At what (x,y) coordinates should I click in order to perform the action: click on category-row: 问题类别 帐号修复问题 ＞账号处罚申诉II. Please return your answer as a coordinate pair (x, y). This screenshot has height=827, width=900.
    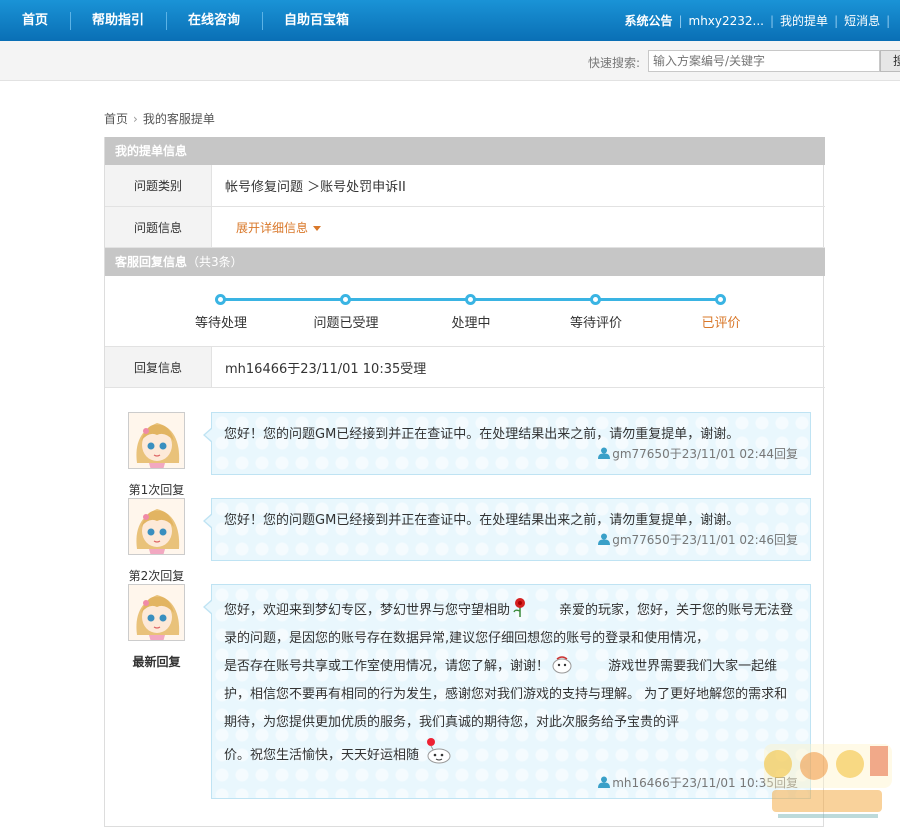
    Looking at the image, I should click on (465, 186).